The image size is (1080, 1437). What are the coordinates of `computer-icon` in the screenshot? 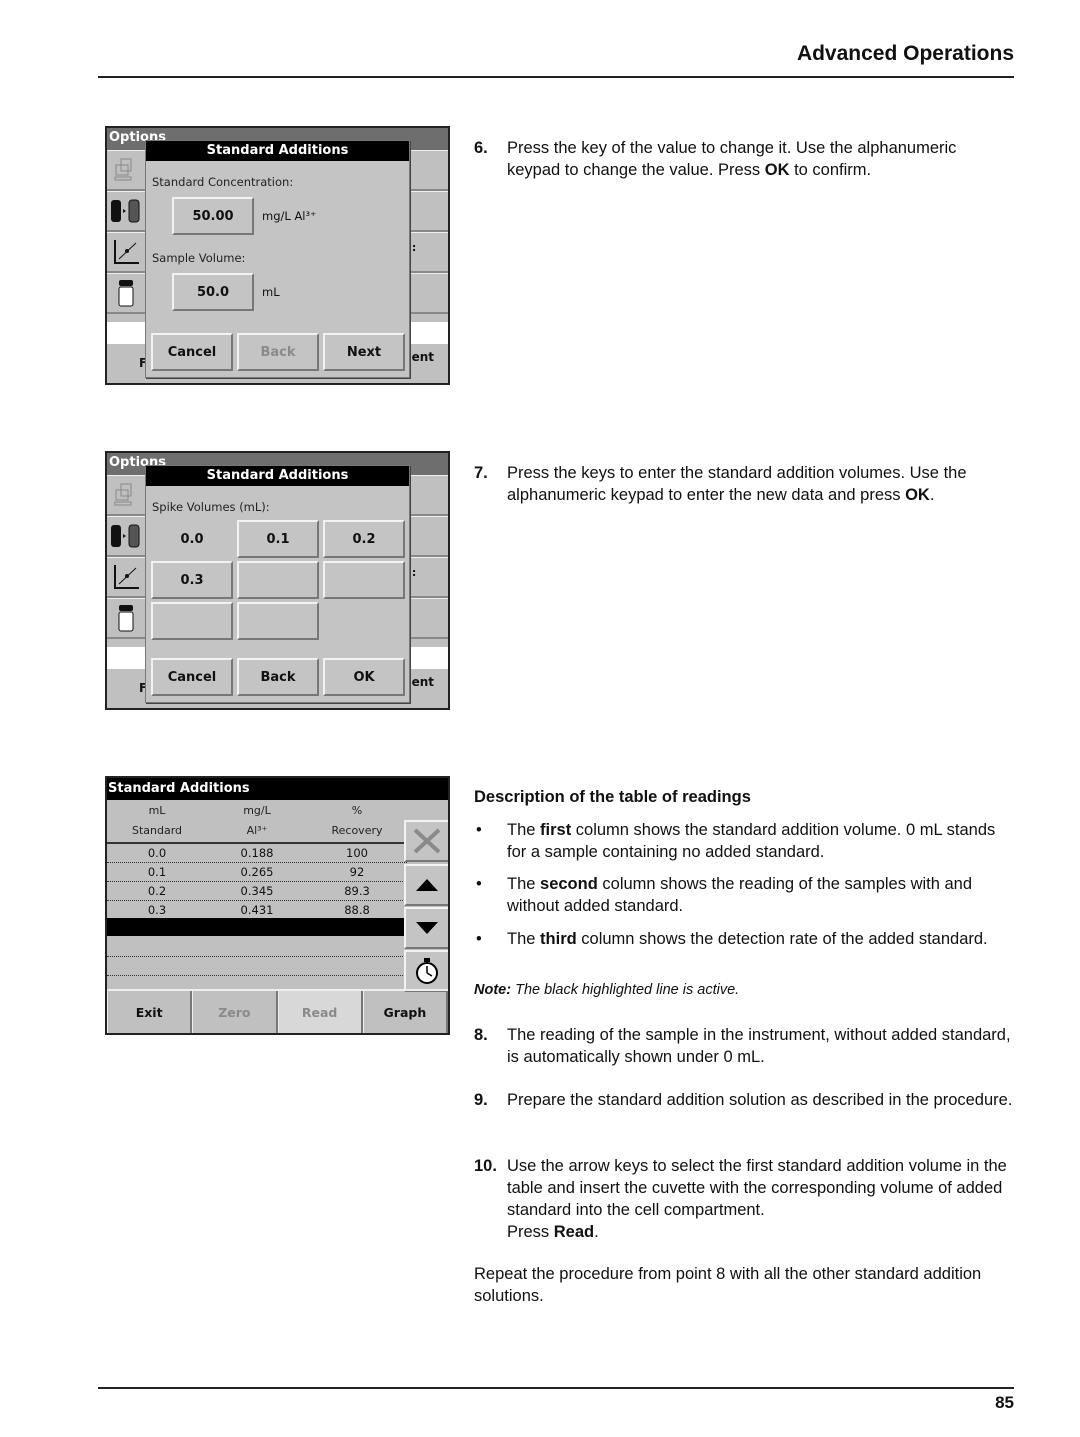 It's located at (126, 170).